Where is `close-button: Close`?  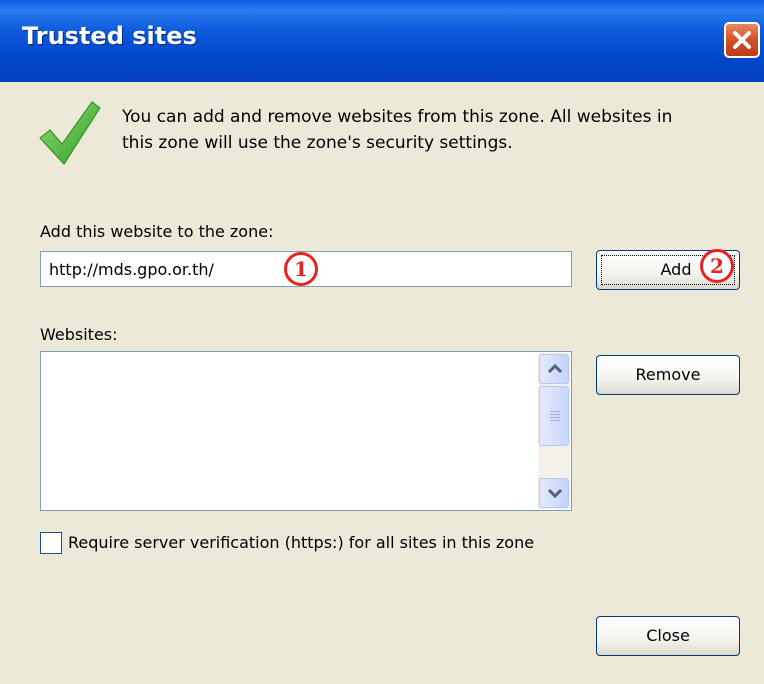 close-button: Close is located at coordinates (668, 636).